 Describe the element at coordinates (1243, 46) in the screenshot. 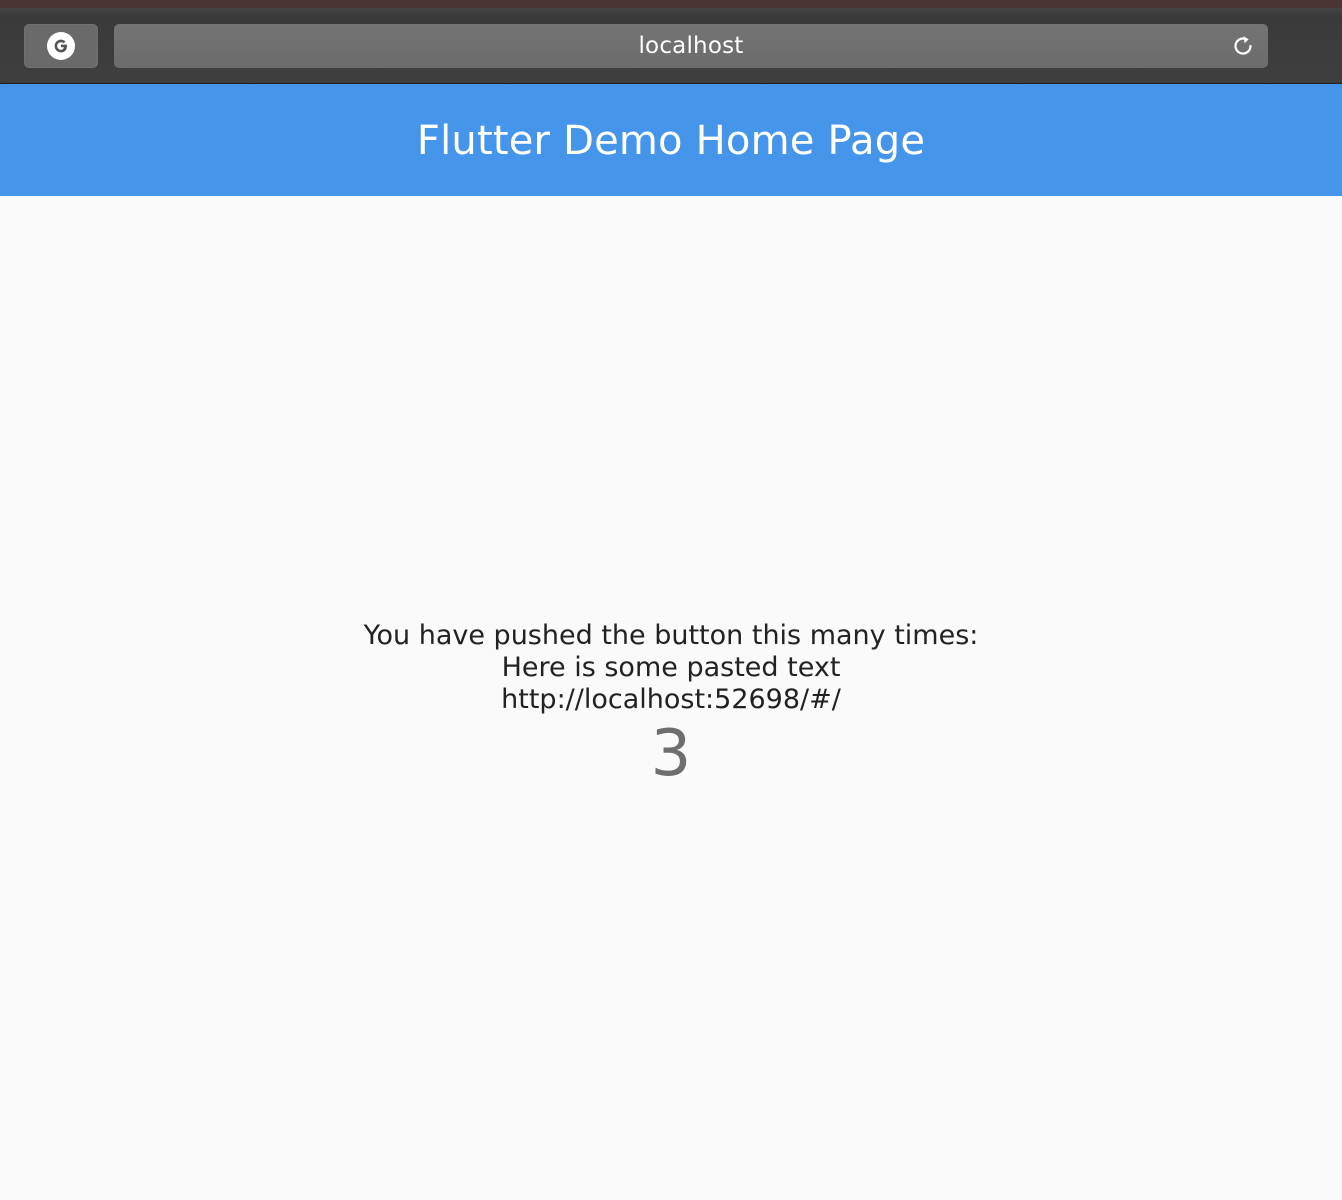

I see `reload-icon` at that location.